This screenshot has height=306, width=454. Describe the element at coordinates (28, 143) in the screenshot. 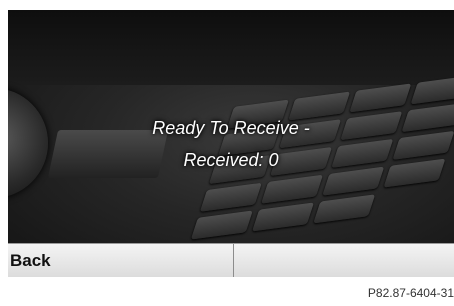

I see `controller-knob-photo` at that location.